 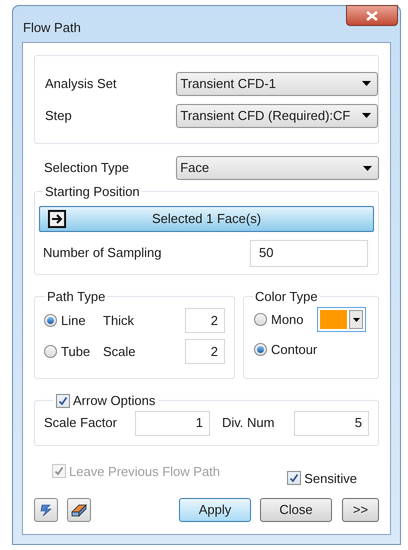 I want to click on sampling-field: 50, so click(x=309, y=253).